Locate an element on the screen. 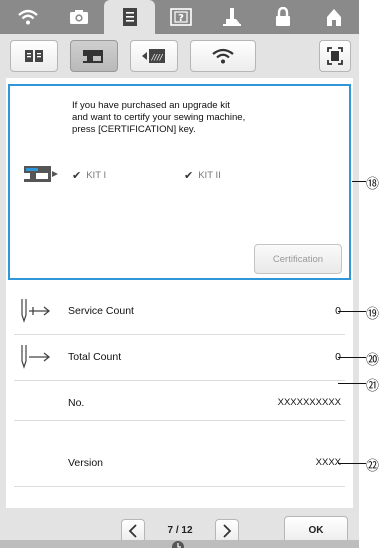 The width and height of the screenshot is (382, 548). kit-2-indicator: ✔ KIT II is located at coordinates (202, 175).